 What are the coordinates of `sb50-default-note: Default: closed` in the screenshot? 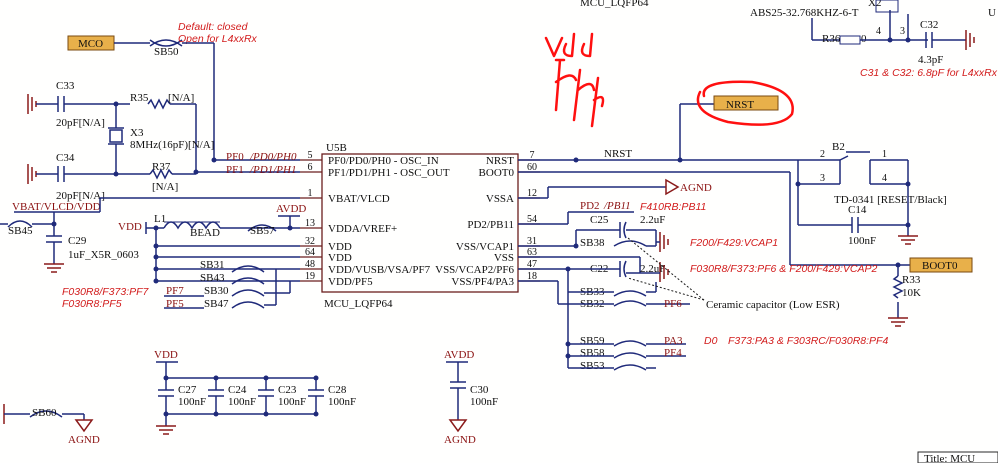 It's located at (213, 27).